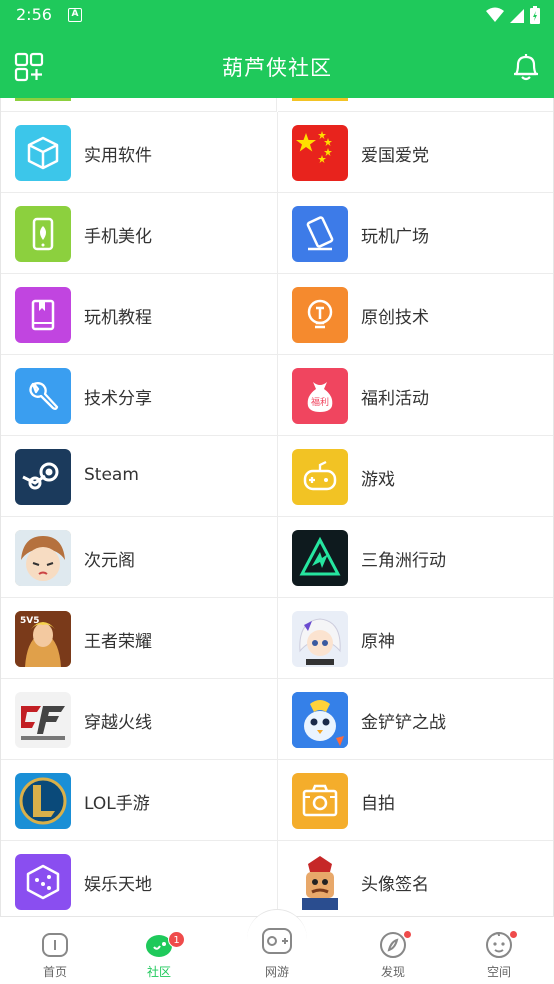 This screenshot has width=554, height=984. Describe the element at coordinates (392, 972) in the screenshot. I see `nav-label: 发现` at that location.